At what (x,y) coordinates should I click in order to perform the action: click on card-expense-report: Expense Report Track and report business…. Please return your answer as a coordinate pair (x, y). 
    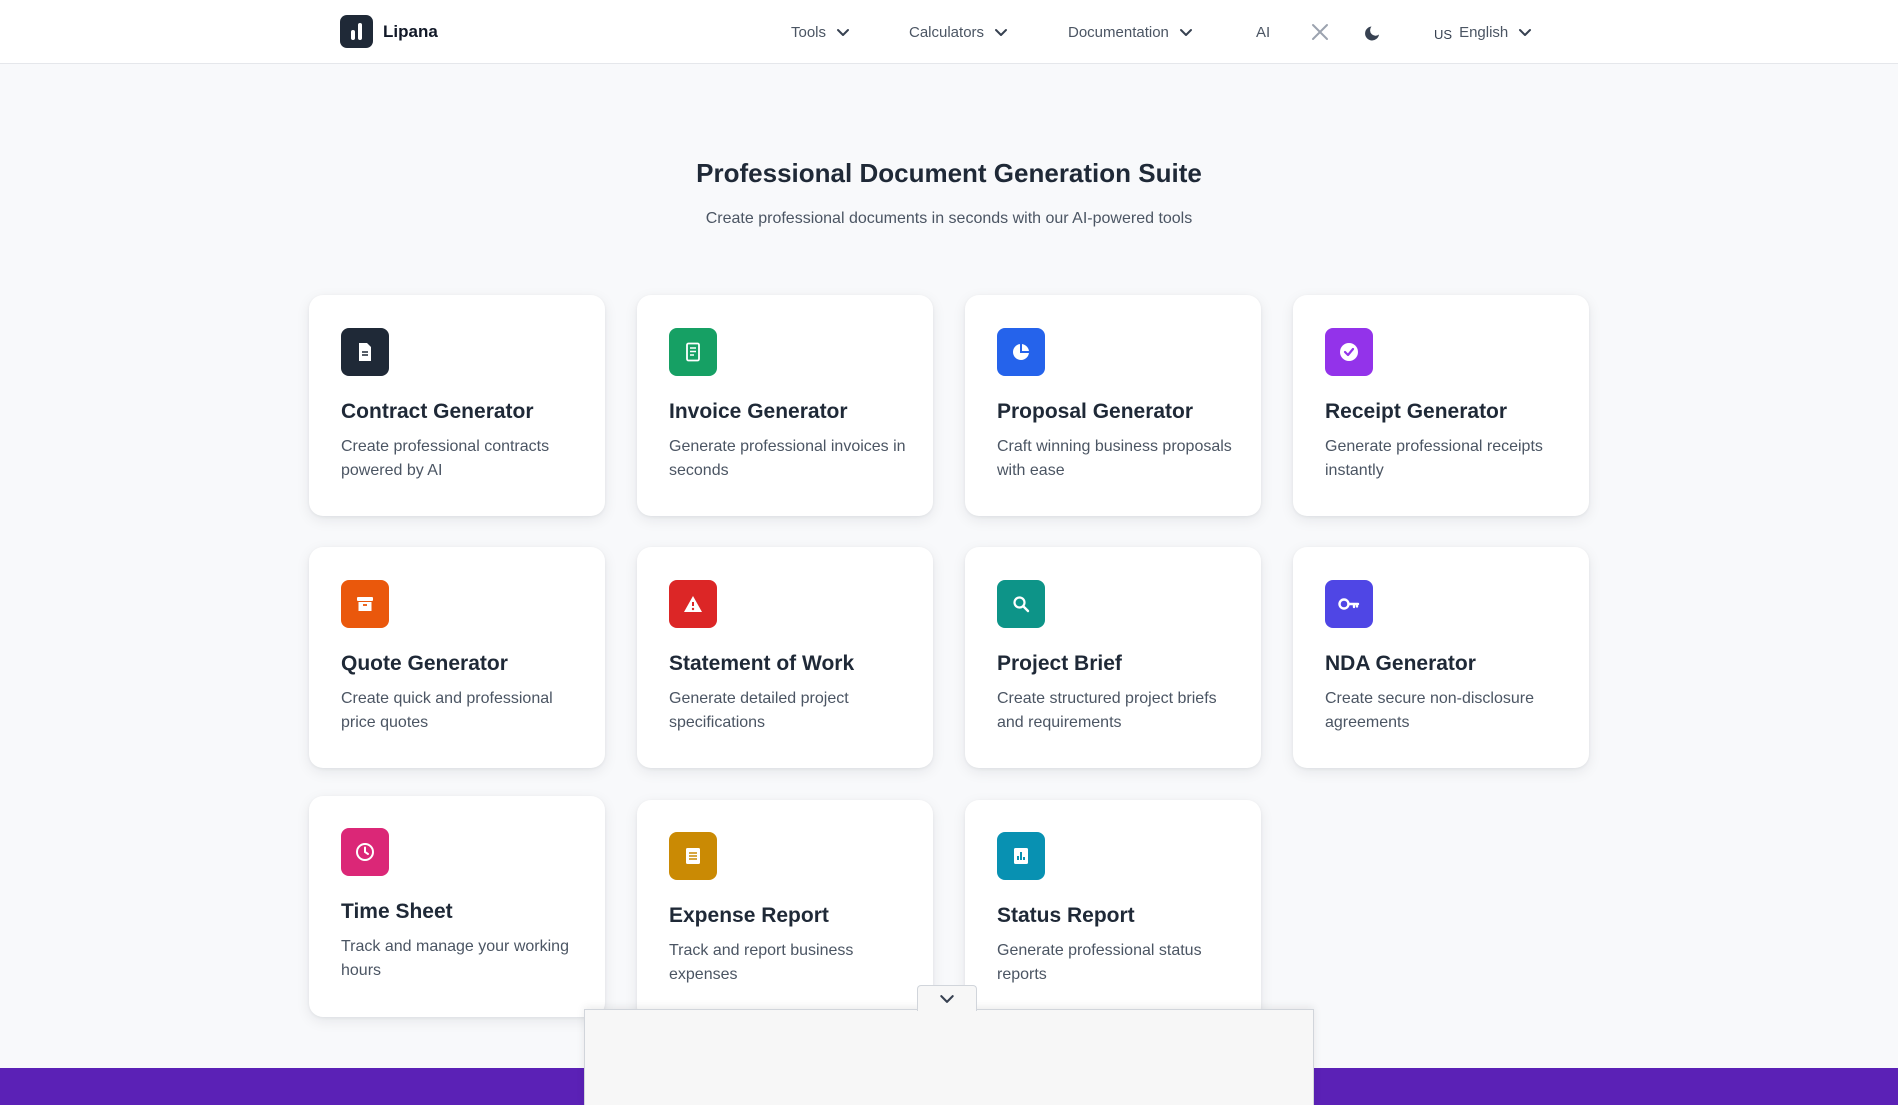
    Looking at the image, I should click on (785, 910).